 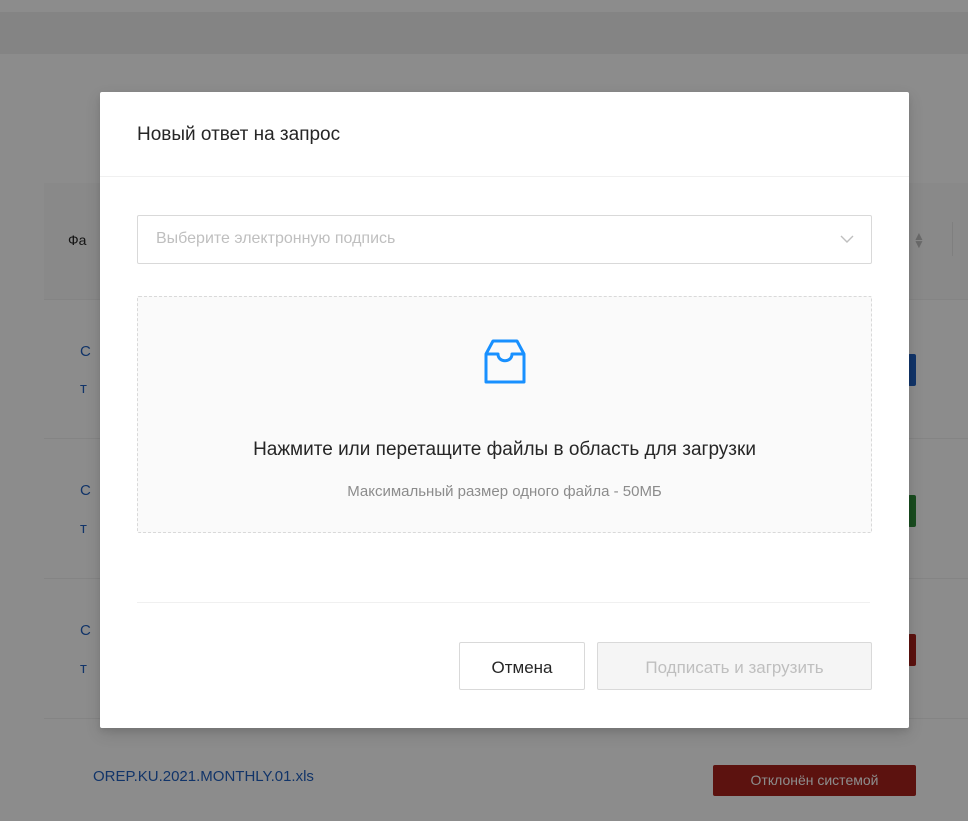 What do you see at coordinates (276, 238) in the screenshot?
I see `signature-select-placeholder: Выберите электронную подпись` at bounding box center [276, 238].